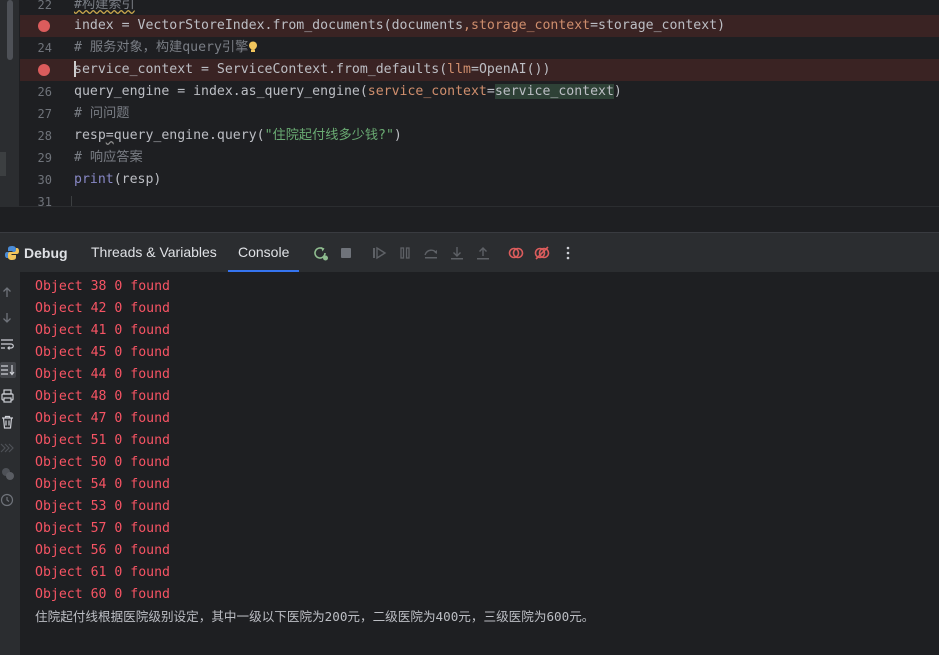 The width and height of the screenshot is (939, 655). I want to click on line-number: 28, so click(44, 136).